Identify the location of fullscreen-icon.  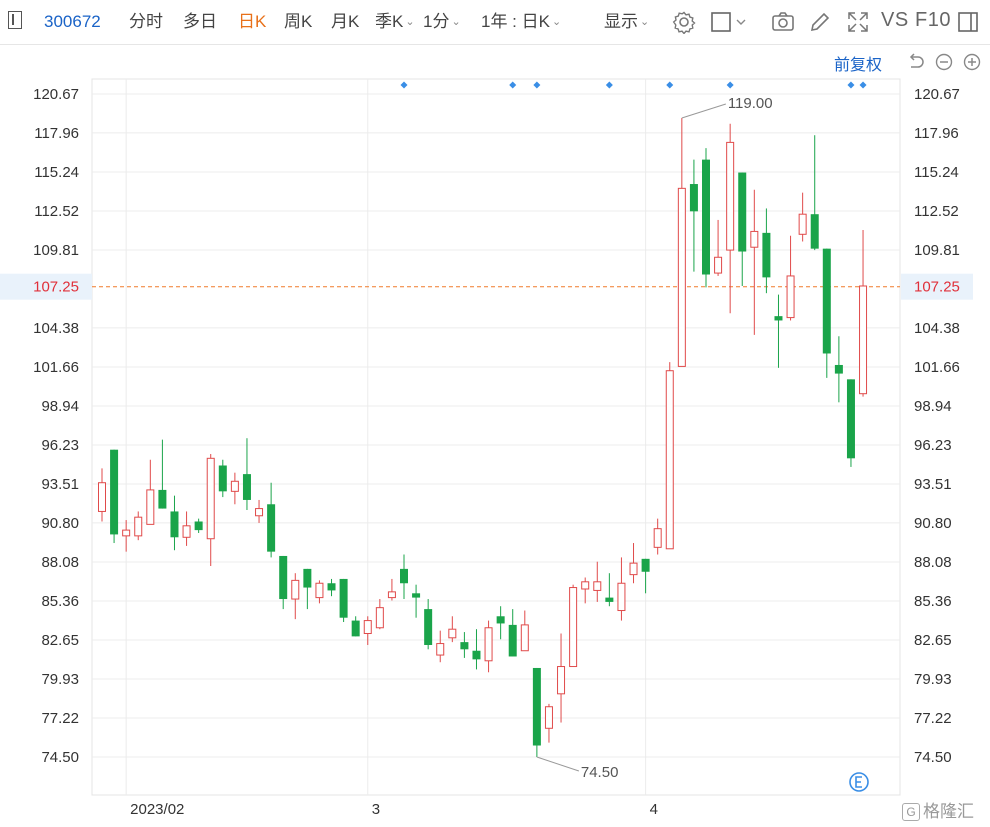
(858, 22).